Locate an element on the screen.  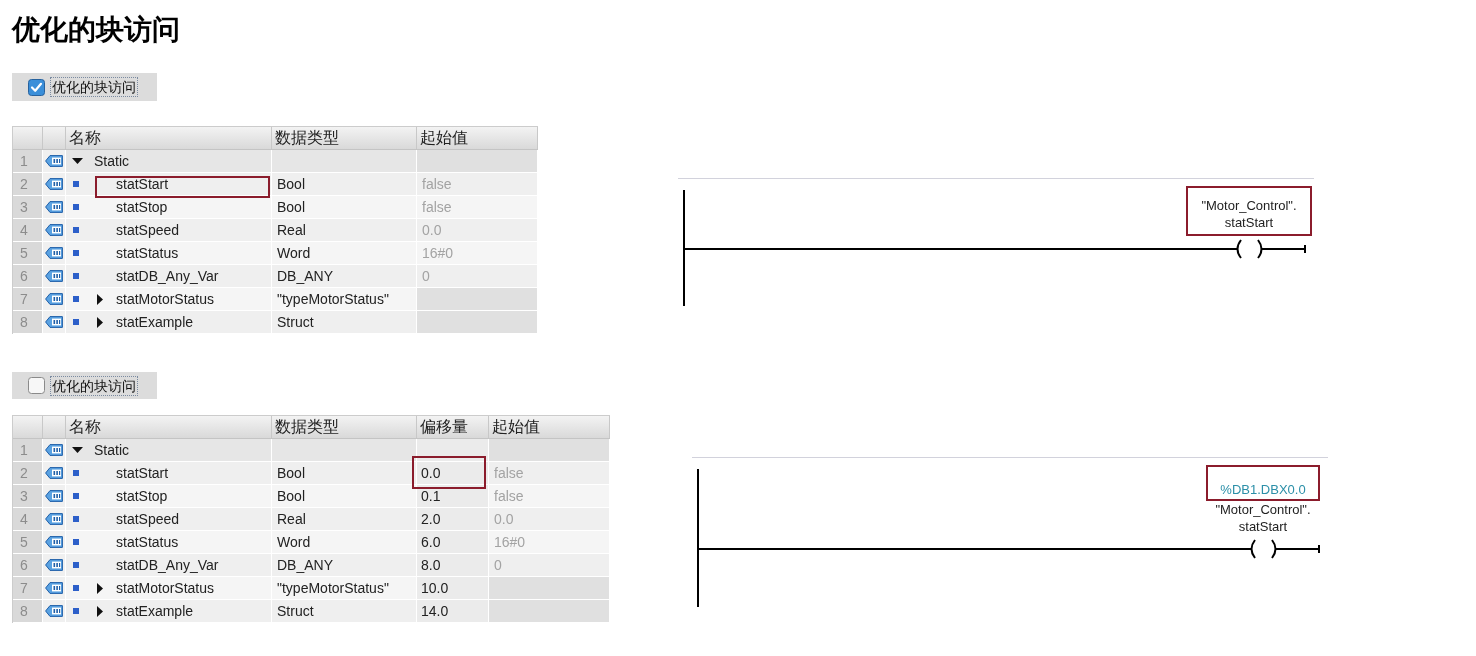
column-header: 偏移量 is located at coordinates (453, 427).